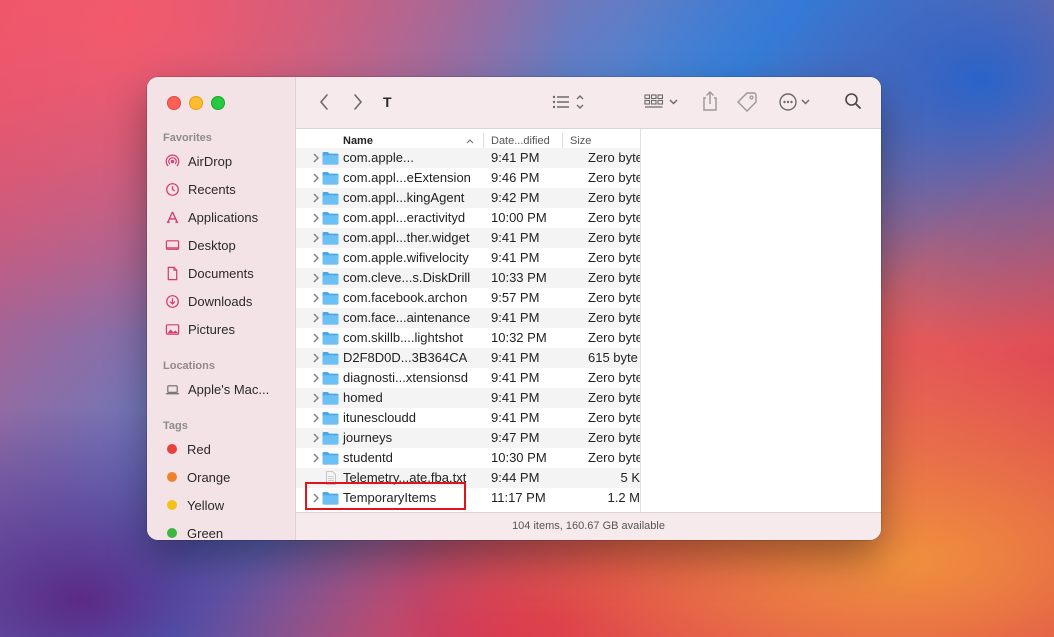 The height and width of the screenshot is (637, 1054). I want to click on share-button, so click(710, 101).